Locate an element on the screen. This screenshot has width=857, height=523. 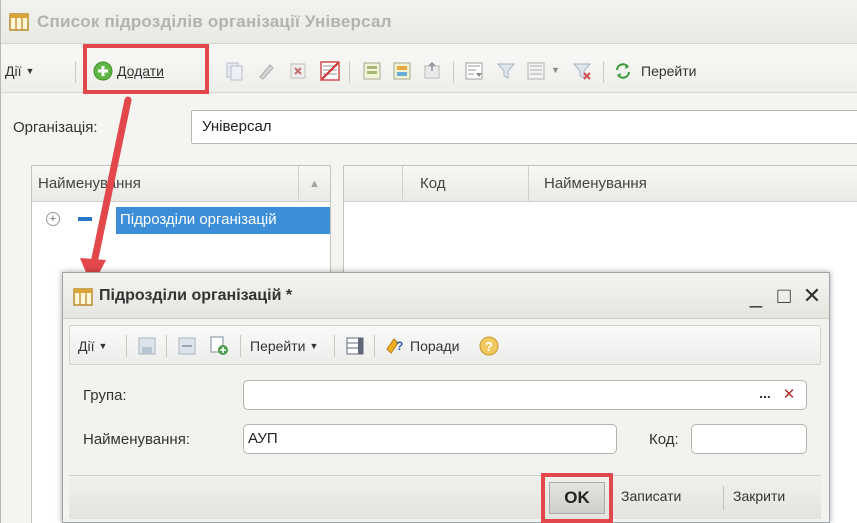
maximize-icon: □ is located at coordinates (784, 296).